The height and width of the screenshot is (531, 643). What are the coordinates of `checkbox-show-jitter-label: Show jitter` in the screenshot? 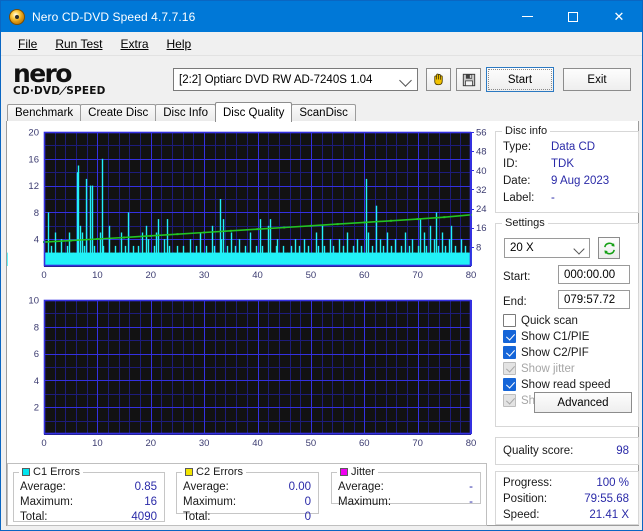 It's located at (548, 368).